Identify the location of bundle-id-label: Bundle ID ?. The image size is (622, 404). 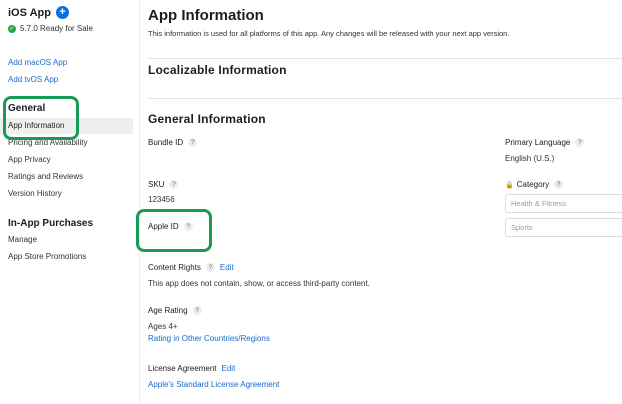
(173, 142).